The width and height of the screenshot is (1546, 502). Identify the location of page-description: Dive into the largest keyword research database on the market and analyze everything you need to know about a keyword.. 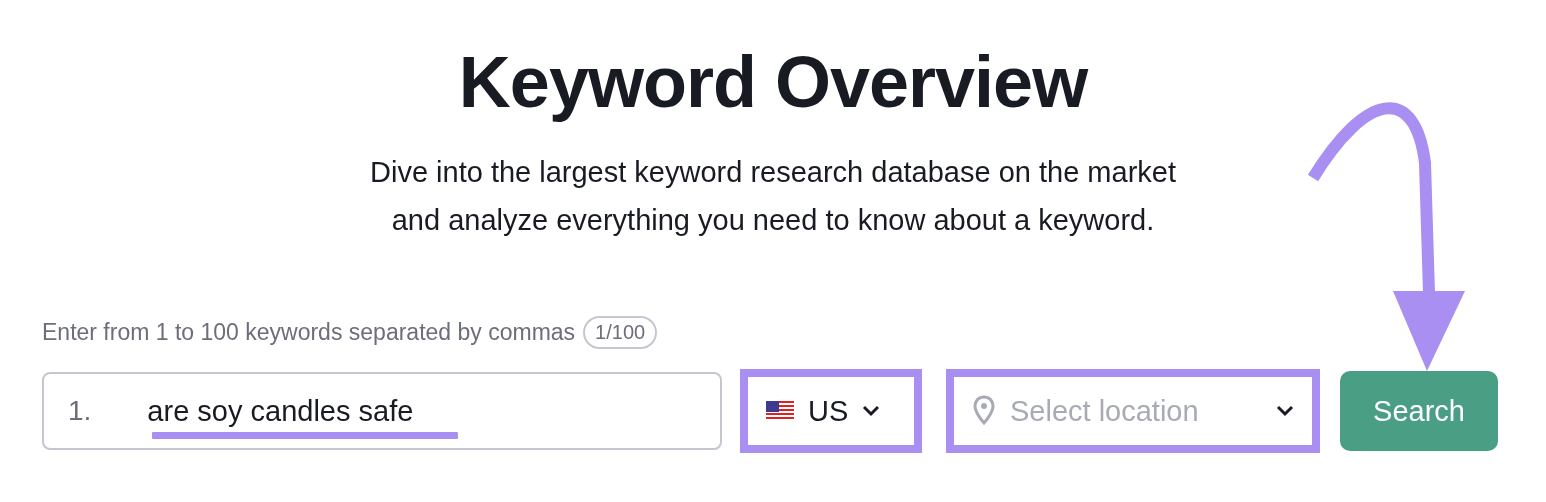
(773, 196).